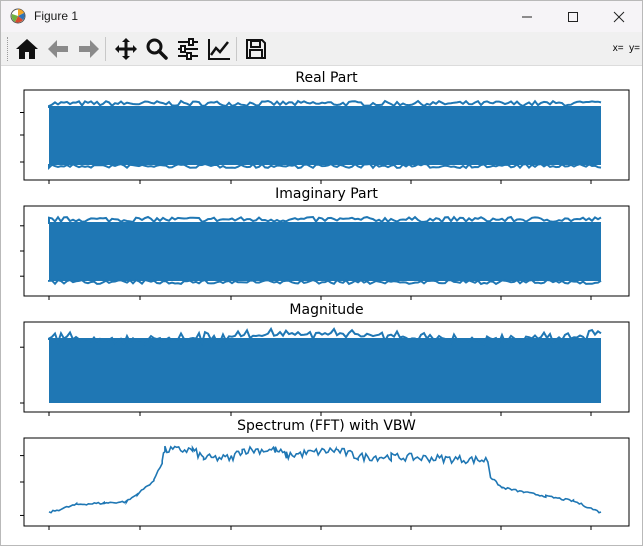 The width and height of the screenshot is (643, 546). I want to click on line-chart-icon, so click(219, 49).